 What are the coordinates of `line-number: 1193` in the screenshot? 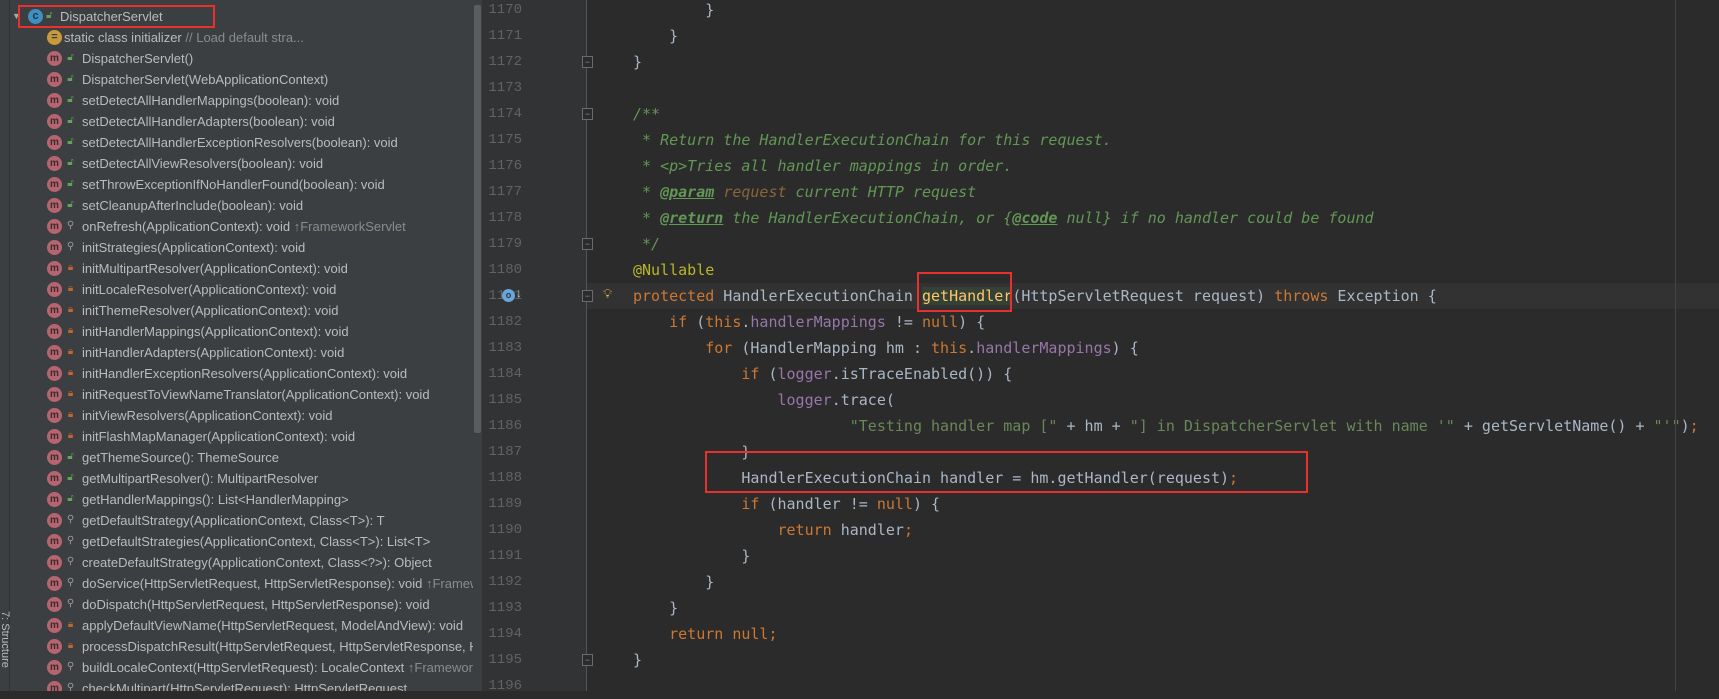 It's located at (505, 608).